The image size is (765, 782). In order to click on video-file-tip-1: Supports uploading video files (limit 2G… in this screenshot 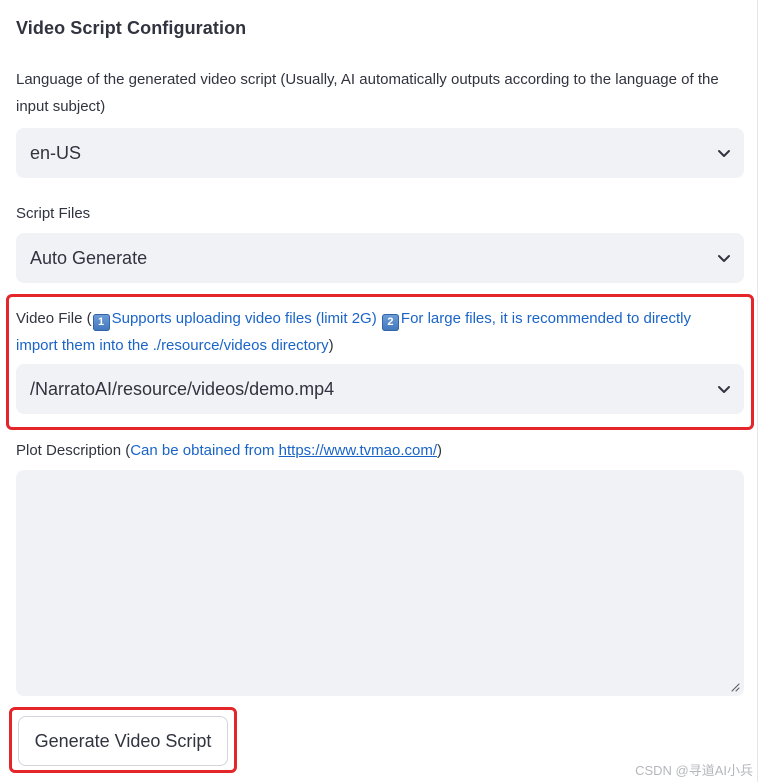, I will do `click(244, 318)`.